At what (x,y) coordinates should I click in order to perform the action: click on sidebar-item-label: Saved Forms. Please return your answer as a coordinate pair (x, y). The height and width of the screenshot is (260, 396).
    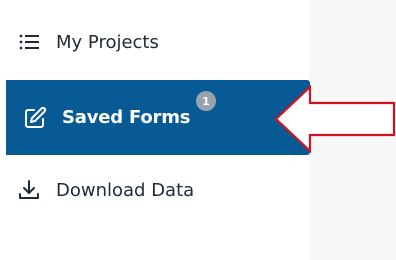
    Looking at the image, I should click on (126, 117).